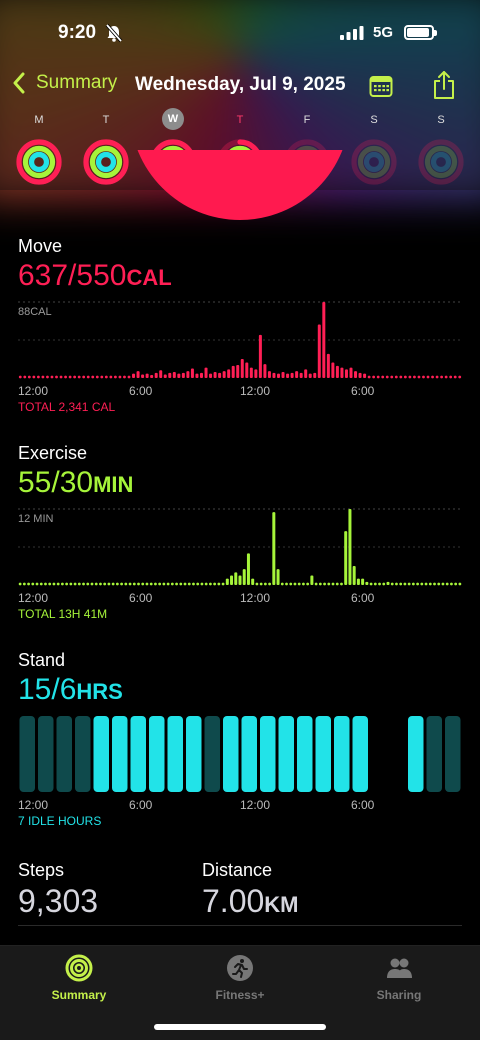 This screenshot has height=1040, width=480. I want to click on distance-label: Distance, so click(237, 870).